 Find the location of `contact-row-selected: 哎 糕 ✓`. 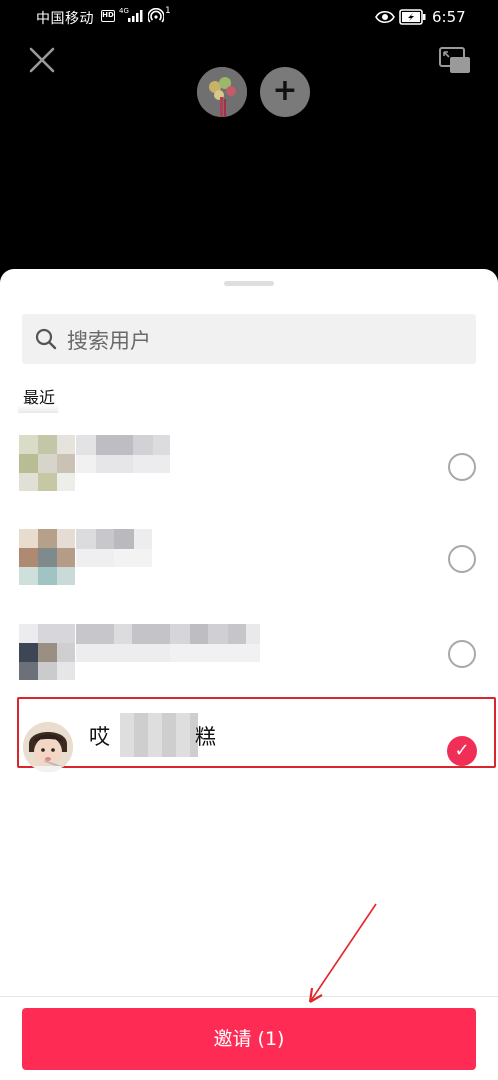

contact-row-selected: 哎 糕 ✓ is located at coordinates (256, 734).